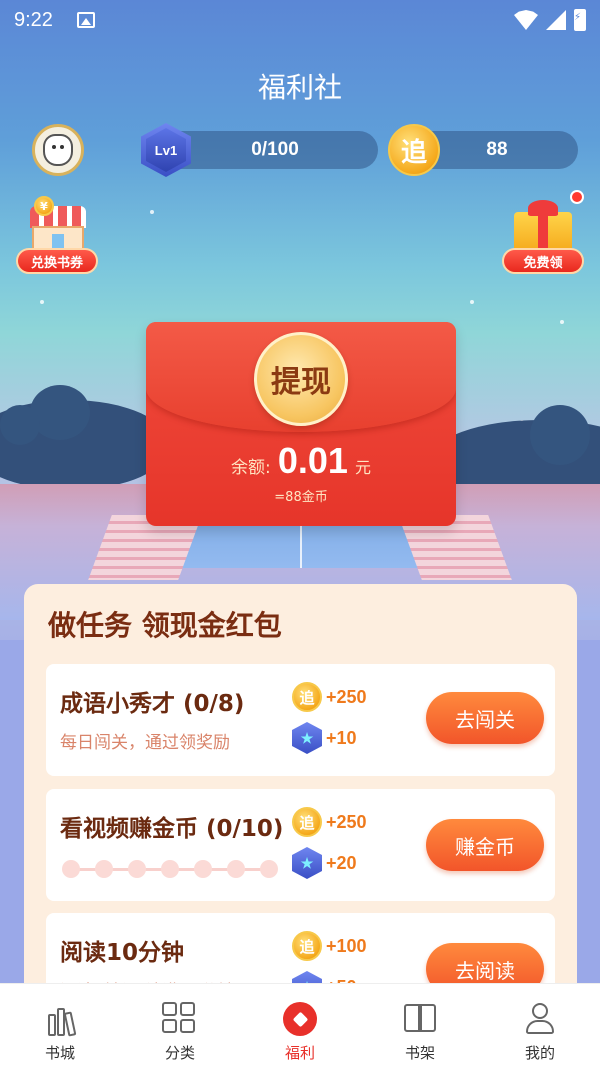 The height and width of the screenshot is (1067, 600). What do you see at coordinates (324, 738) in the screenshot?
I see `exp-reward: ★ +10` at bounding box center [324, 738].